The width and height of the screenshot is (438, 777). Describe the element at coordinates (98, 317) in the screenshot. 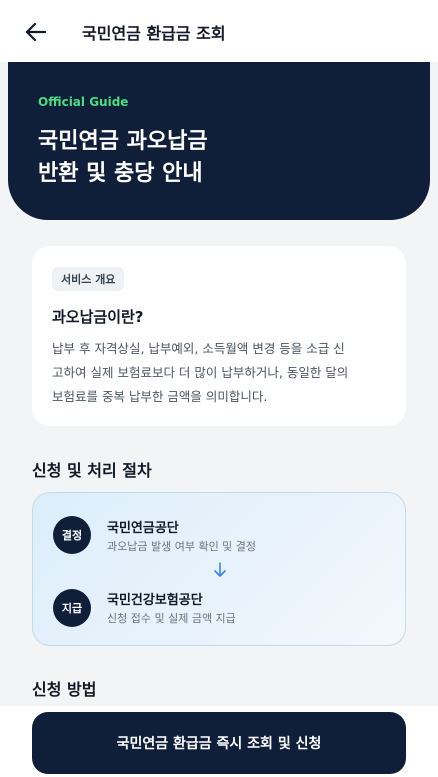

I see `overview-title: 과오납금이란?` at that location.